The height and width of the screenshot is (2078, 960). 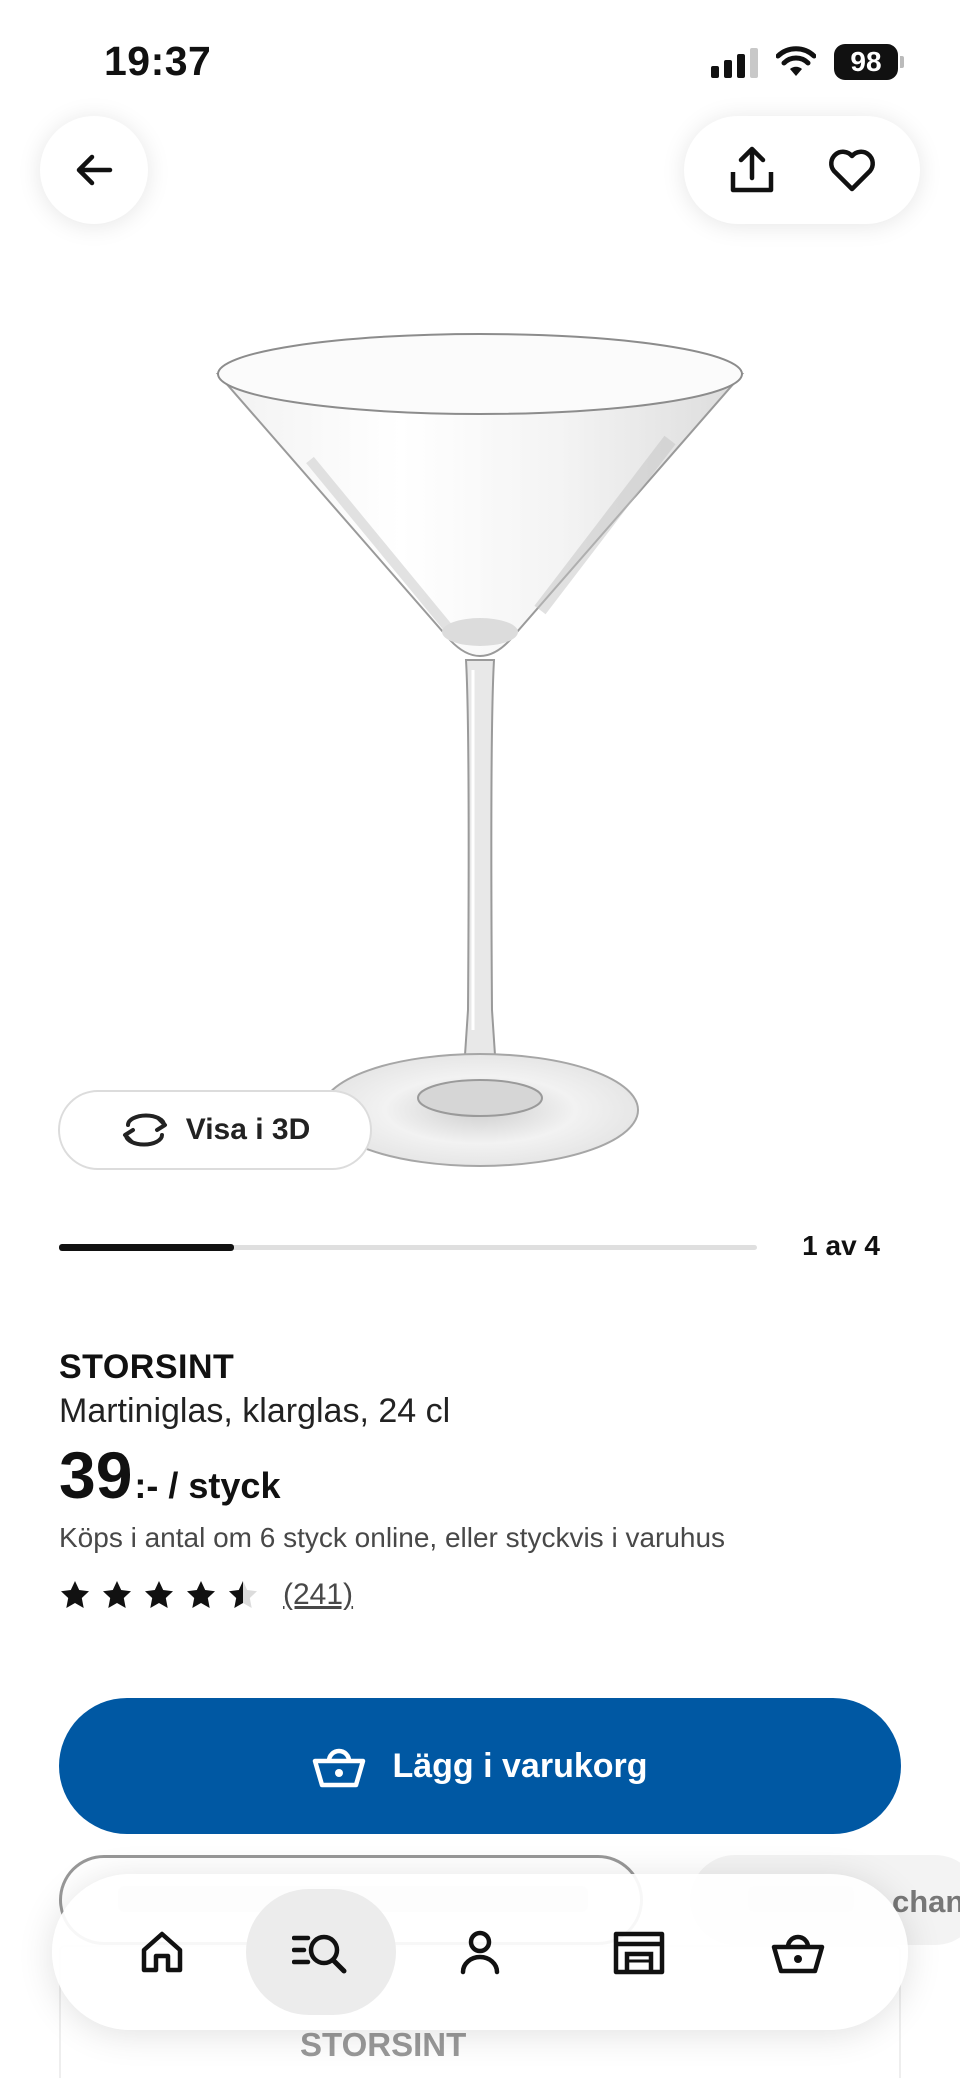 What do you see at coordinates (869, 62) in the screenshot?
I see `battery-indicator: 98` at bounding box center [869, 62].